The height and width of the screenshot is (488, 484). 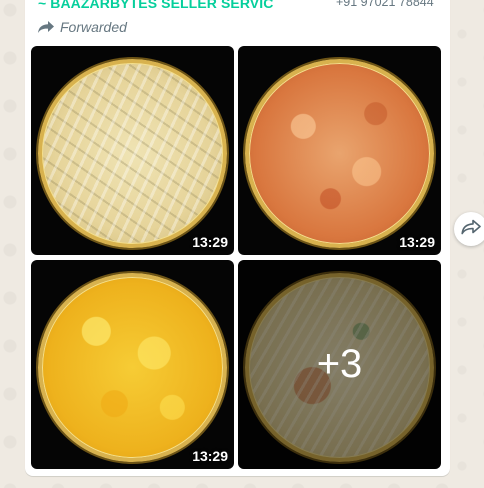 I want to click on forwarded-label: Forwarded, so click(x=93, y=27).